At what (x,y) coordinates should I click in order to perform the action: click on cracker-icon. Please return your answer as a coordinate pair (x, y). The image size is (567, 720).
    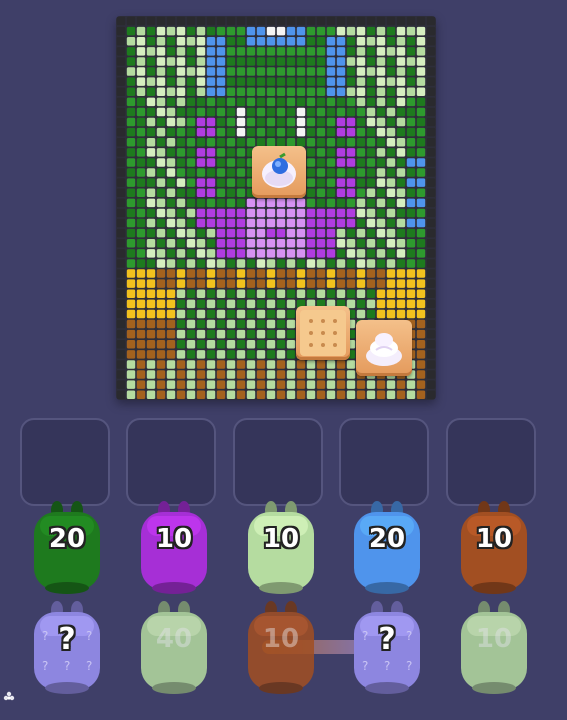
    Looking at the image, I should click on (323, 333).